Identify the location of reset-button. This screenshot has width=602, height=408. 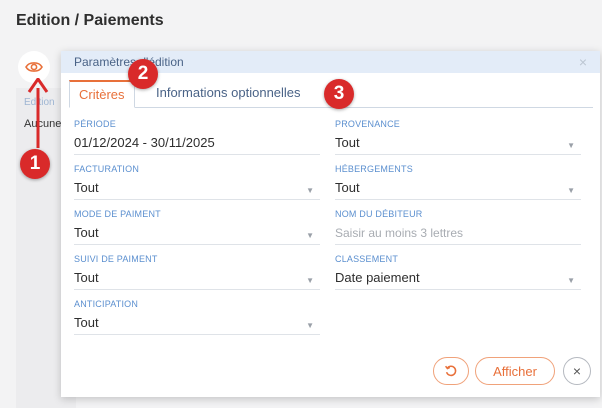
(451, 371).